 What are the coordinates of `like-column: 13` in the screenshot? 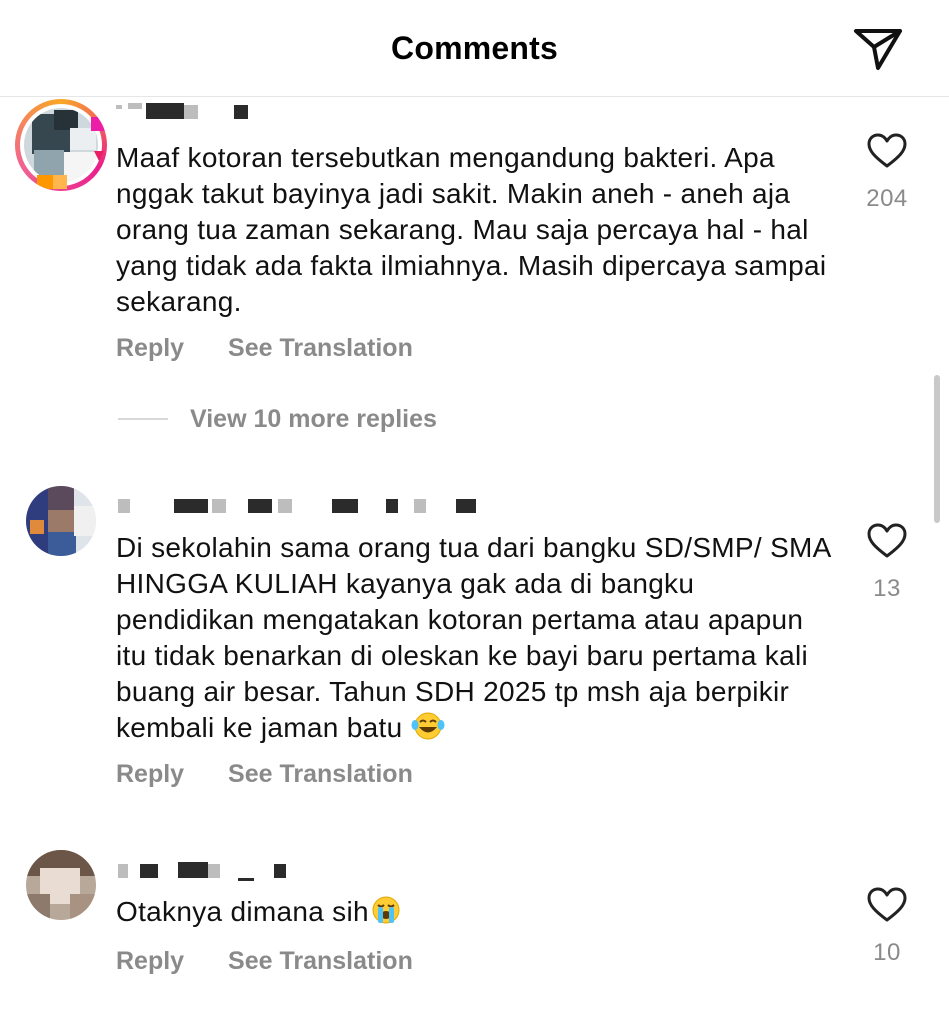 It's located at (887, 563).